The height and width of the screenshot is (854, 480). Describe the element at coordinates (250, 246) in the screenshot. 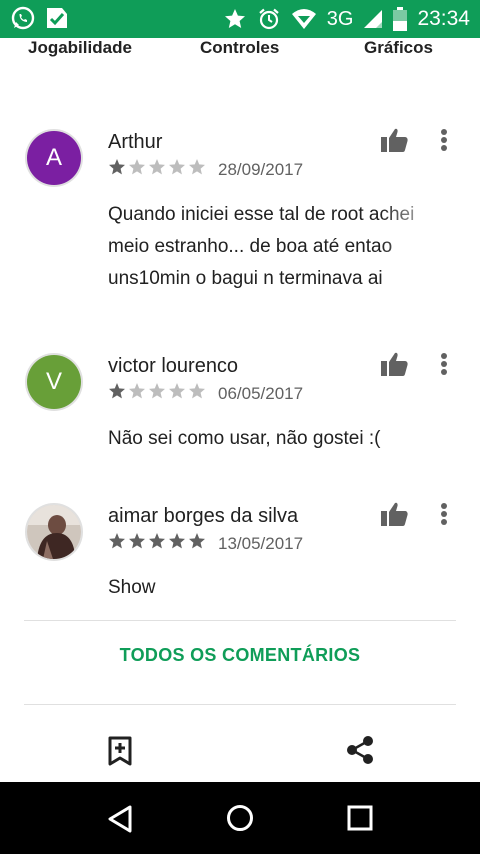

I see `review-text-line: meio estranho... de boa até entao` at that location.